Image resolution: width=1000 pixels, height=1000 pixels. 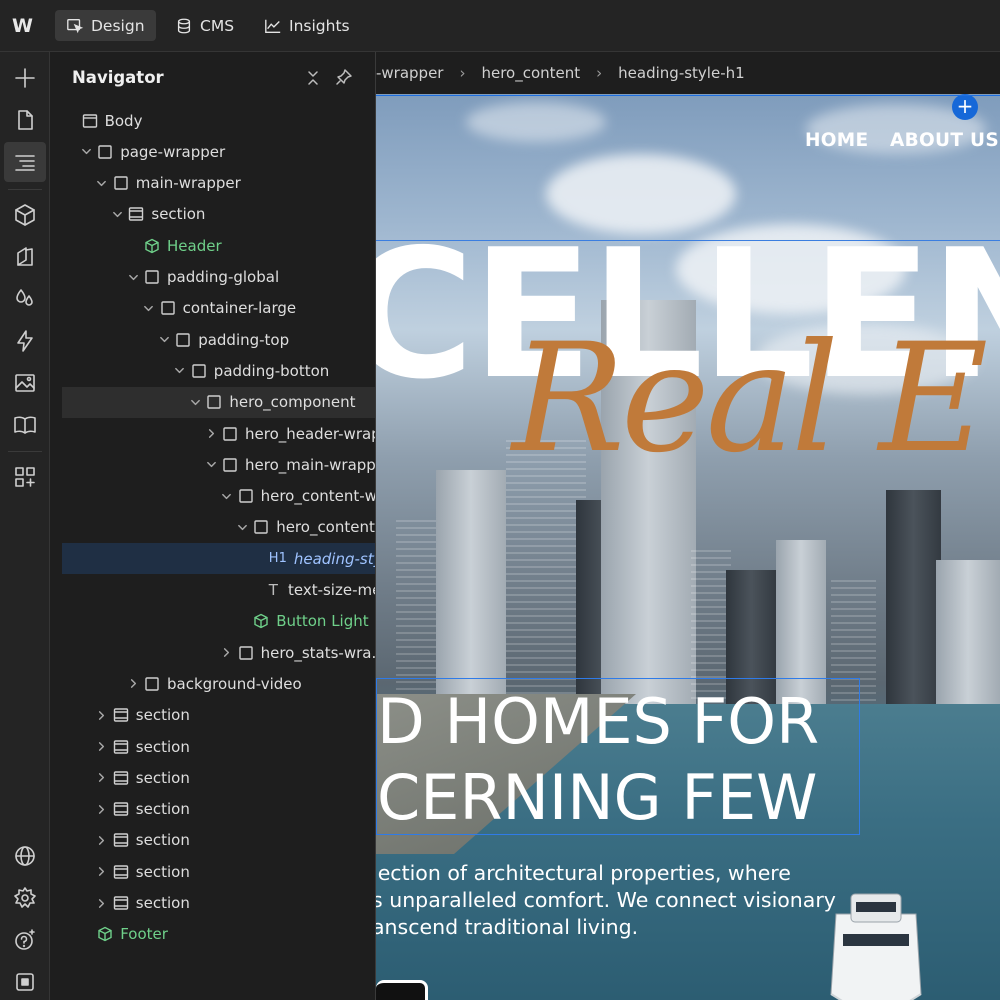 I want to click on tree-item-header: Header, so click(x=218, y=245).